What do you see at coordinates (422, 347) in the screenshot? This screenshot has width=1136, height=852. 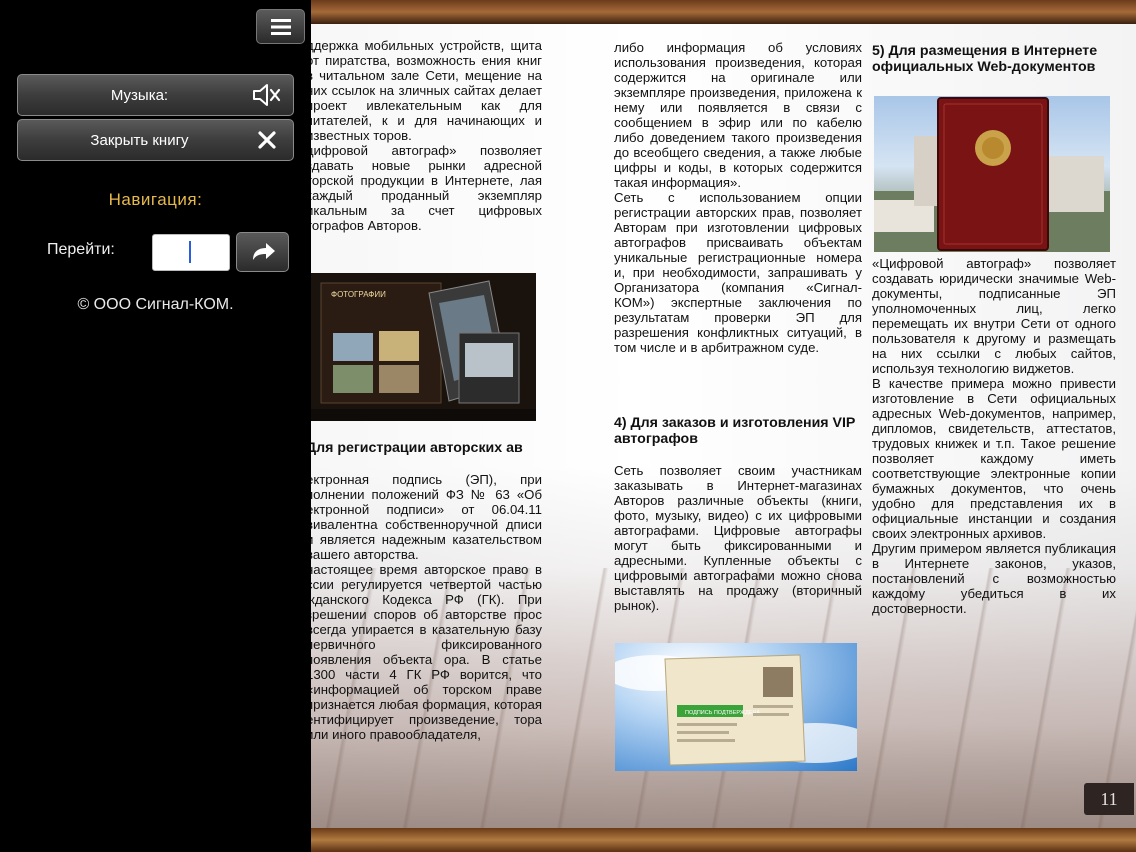 I see `photo-album-image: ФОТОГРАФИИ` at bounding box center [422, 347].